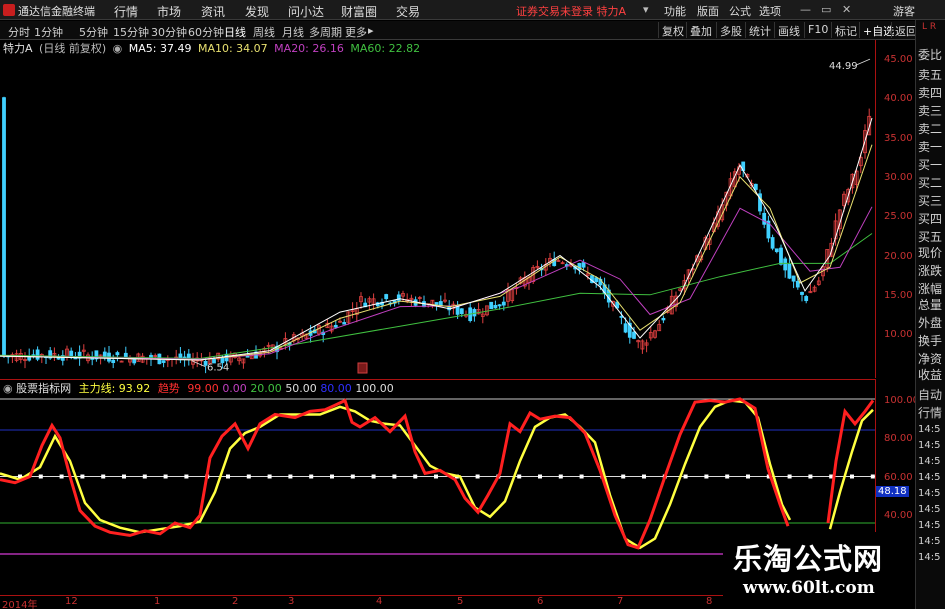  I want to click on side-panel-toggle: L R, so click(929, 27).